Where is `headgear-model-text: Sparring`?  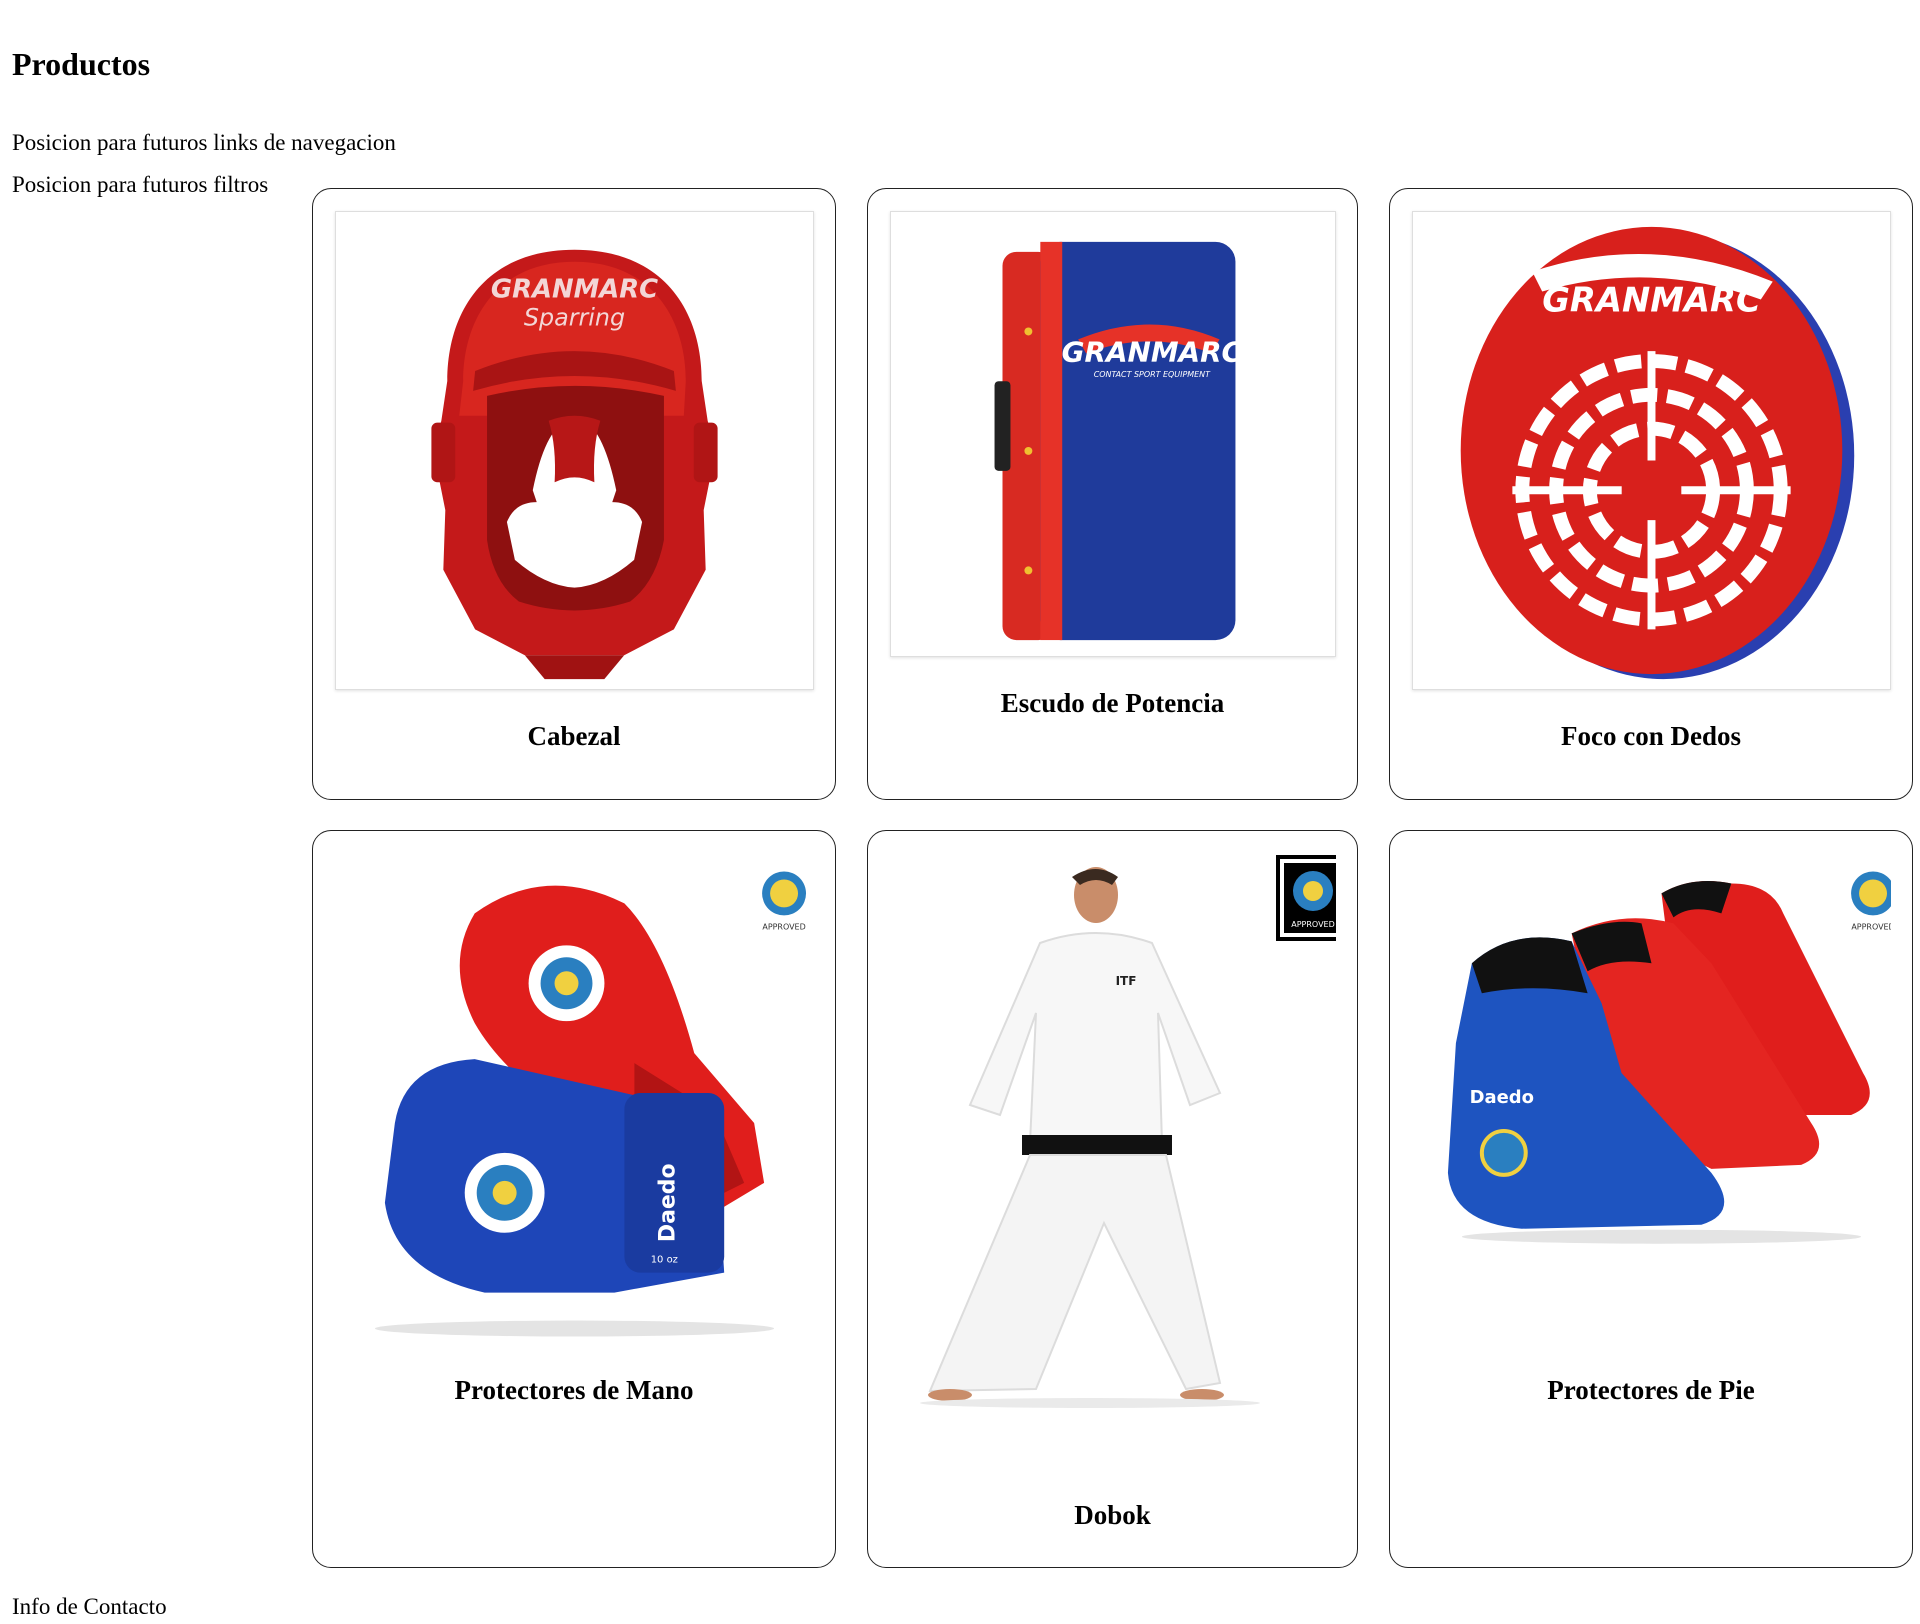 headgear-model-text: Sparring is located at coordinates (574, 317).